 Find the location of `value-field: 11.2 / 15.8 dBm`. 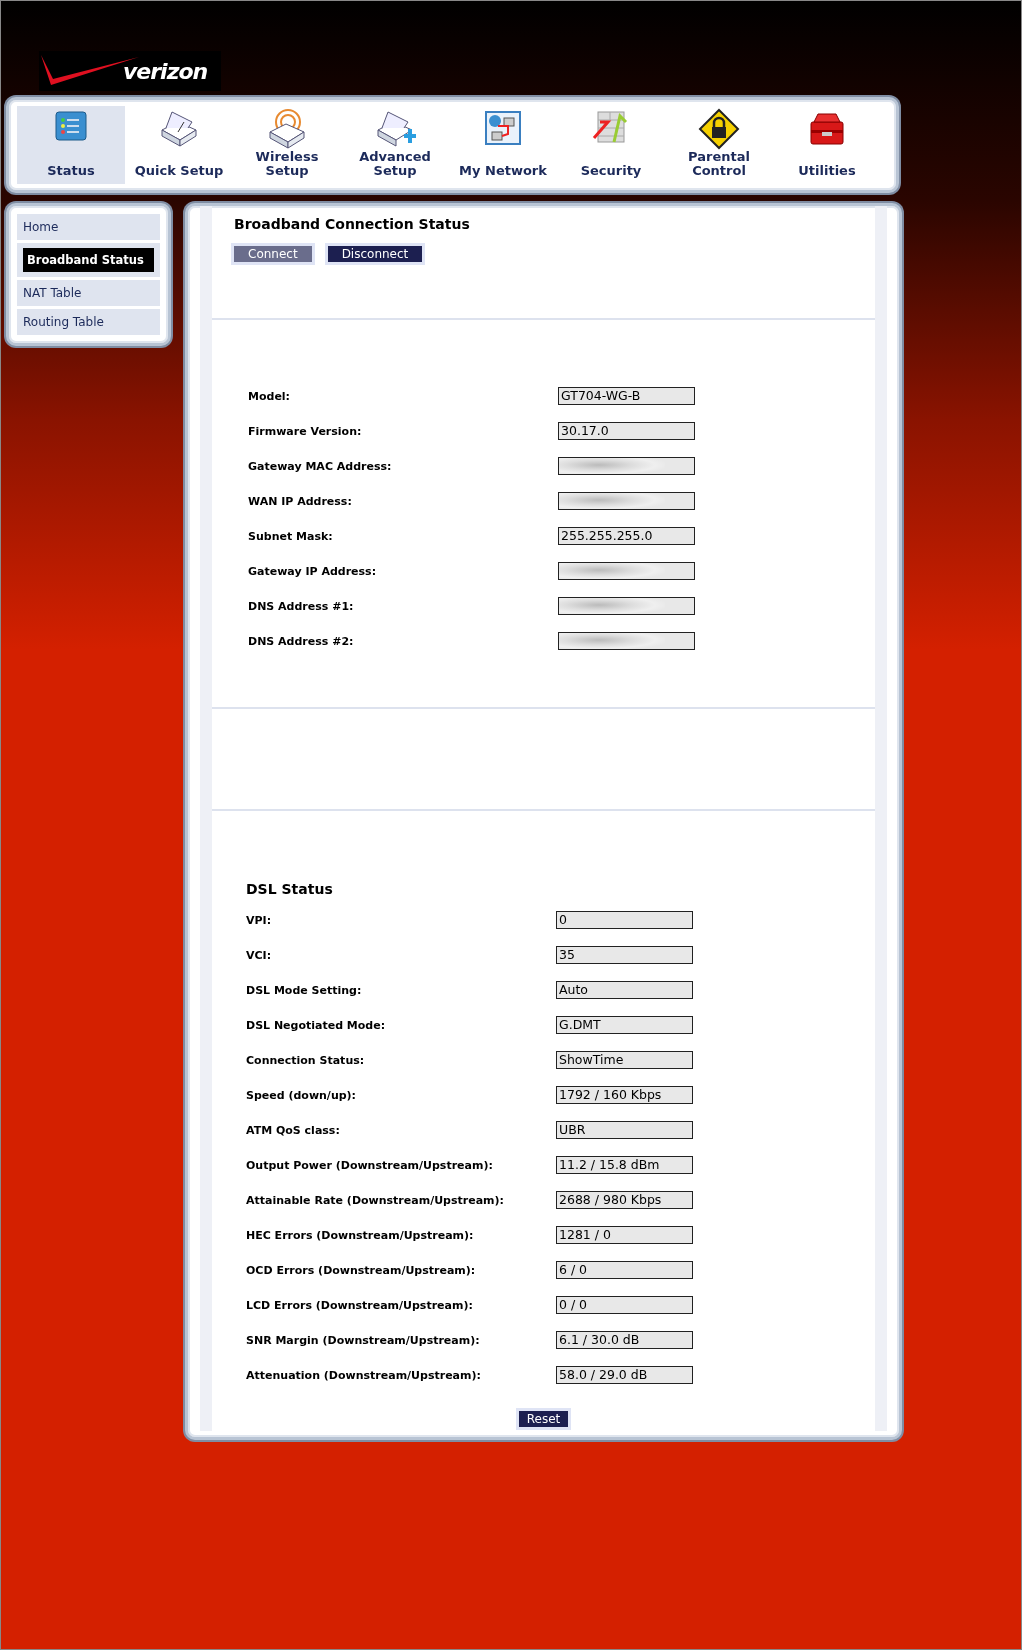

value-field: 11.2 / 15.8 dBm is located at coordinates (624, 1165).